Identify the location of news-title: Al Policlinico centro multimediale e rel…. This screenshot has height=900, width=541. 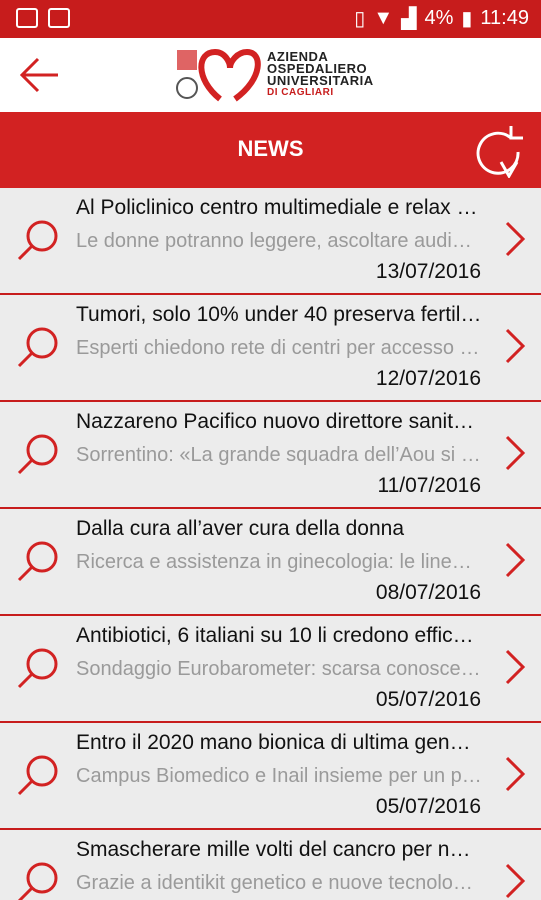
(279, 207).